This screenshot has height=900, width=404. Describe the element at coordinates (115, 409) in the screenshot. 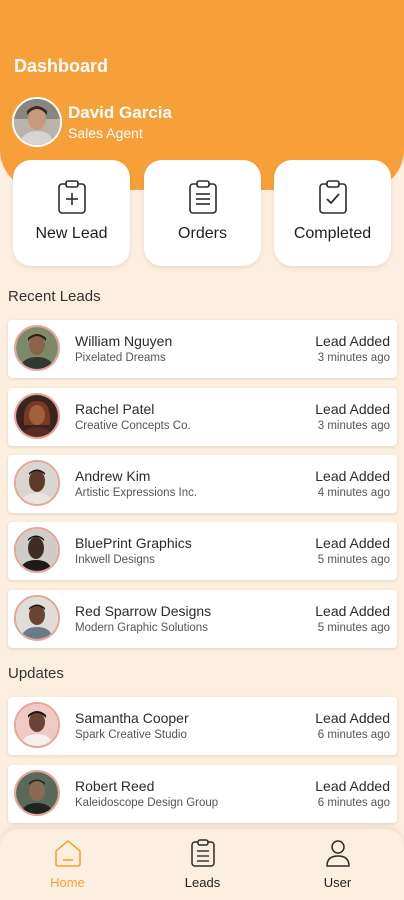

I see `lead-name: Rachel Patel` at that location.